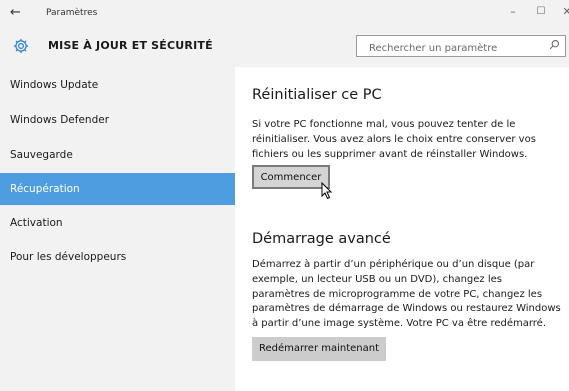 This screenshot has height=391, width=569. Describe the element at coordinates (554, 45) in the screenshot. I see `search-icon` at that location.